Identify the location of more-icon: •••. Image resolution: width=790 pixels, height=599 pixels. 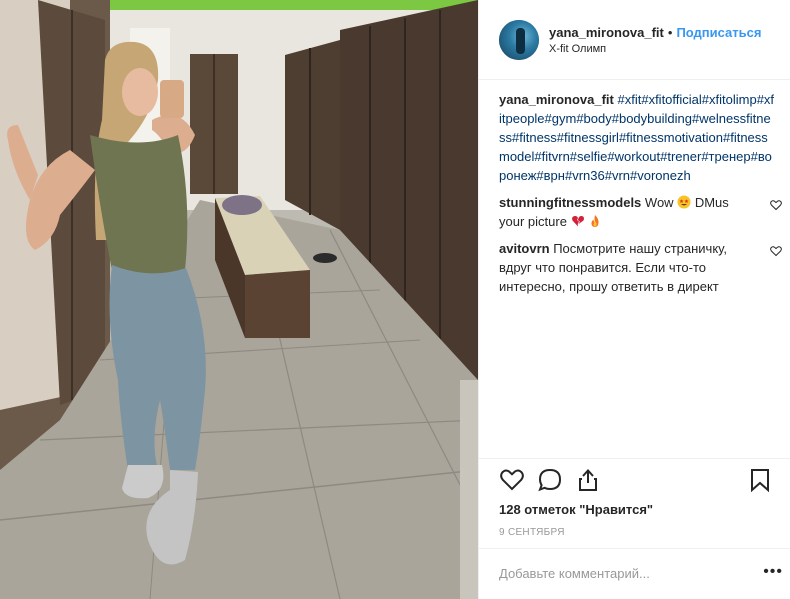
(773, 572).